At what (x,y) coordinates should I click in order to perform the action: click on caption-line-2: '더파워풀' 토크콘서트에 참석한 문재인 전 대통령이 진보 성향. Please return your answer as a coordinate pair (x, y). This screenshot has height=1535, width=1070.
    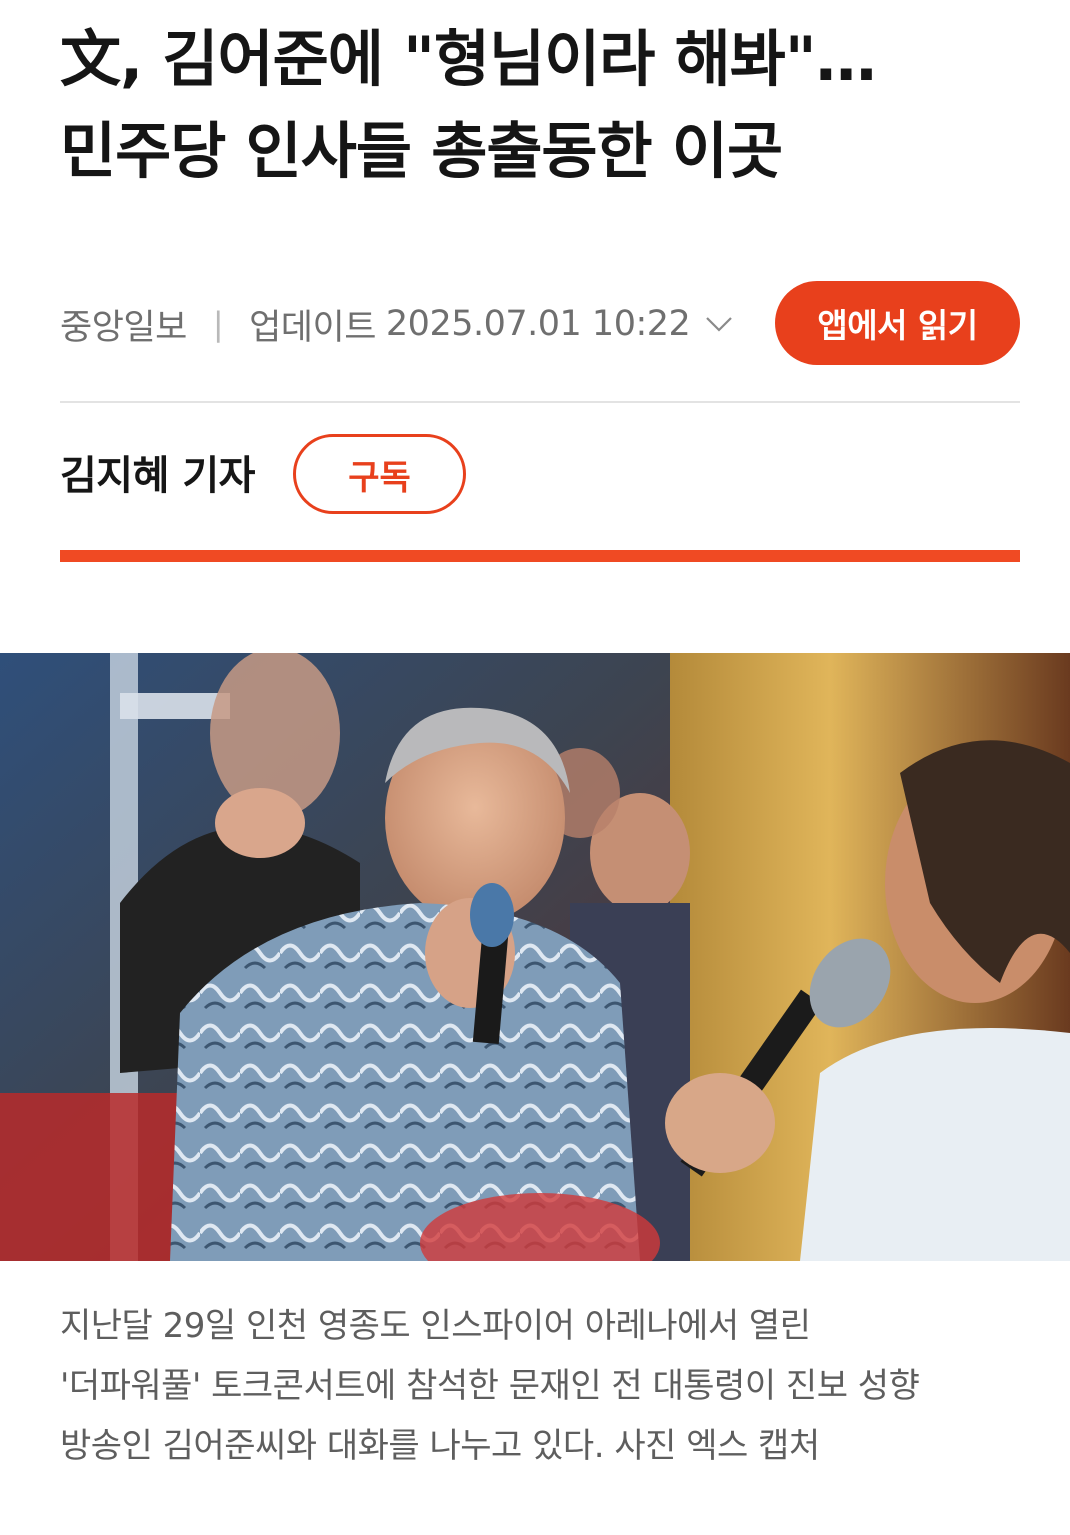
    Looking at the image, I should click on (490, 1386).